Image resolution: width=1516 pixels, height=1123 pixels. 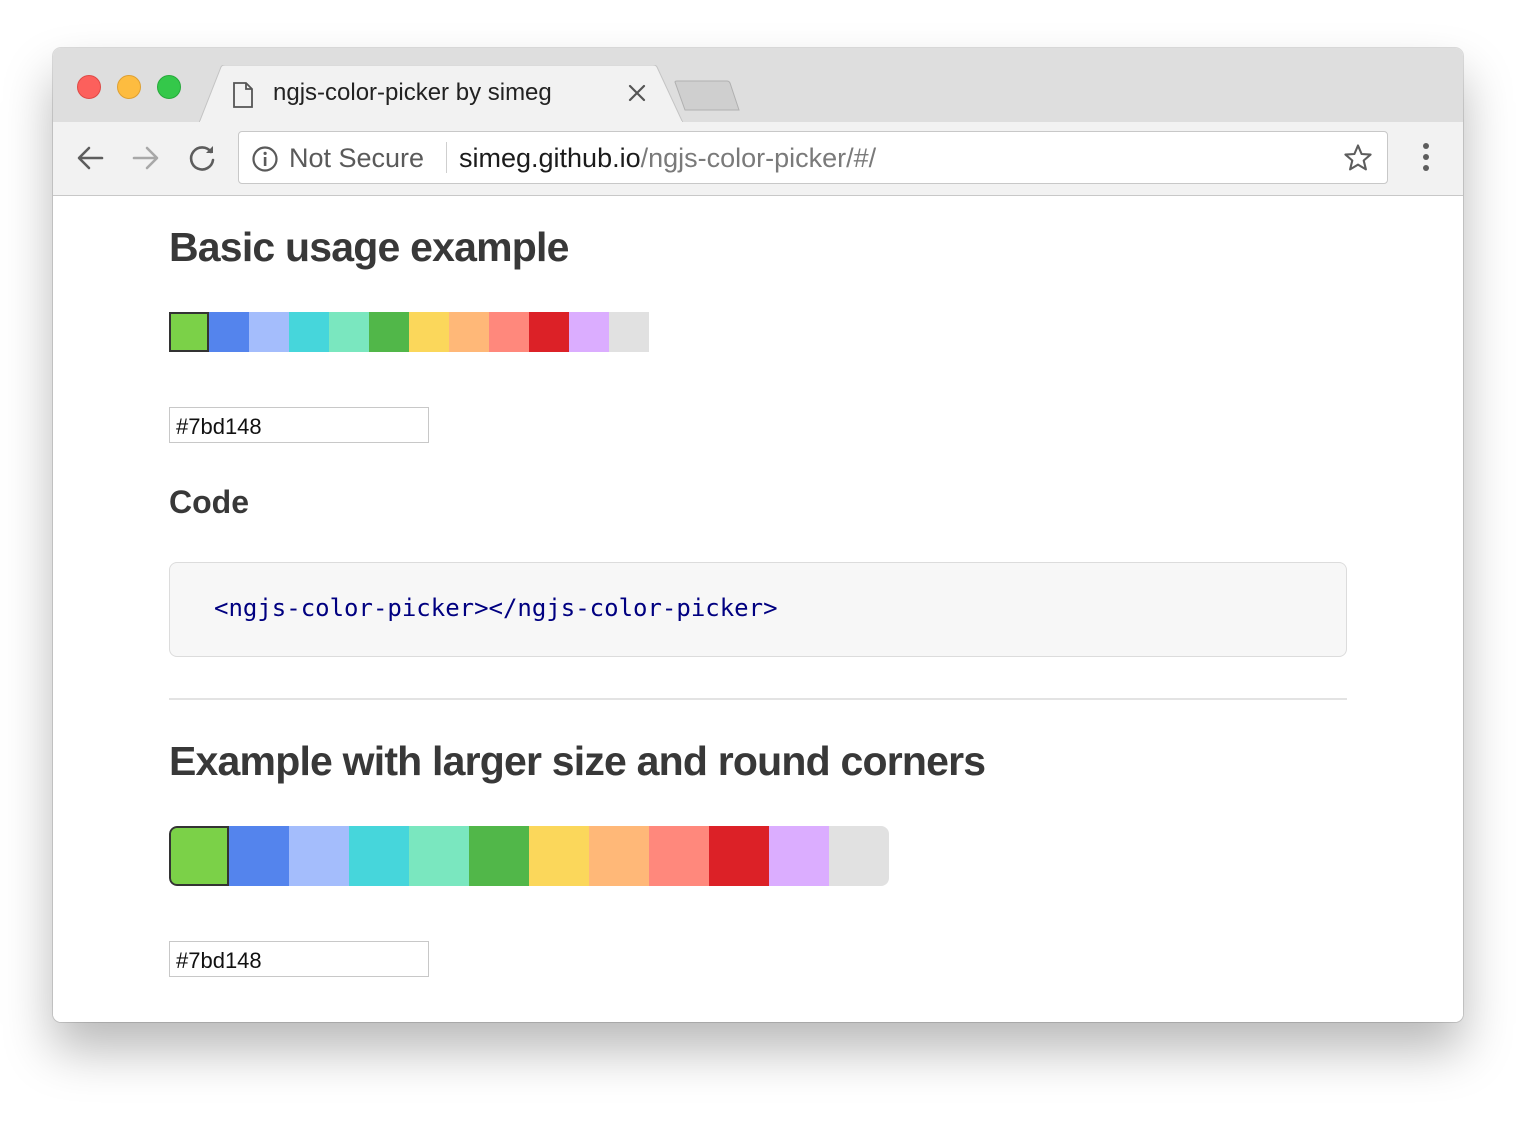 I want to click on url-path: /ngjs-color-picker/#/, so click(x=758, y=158).